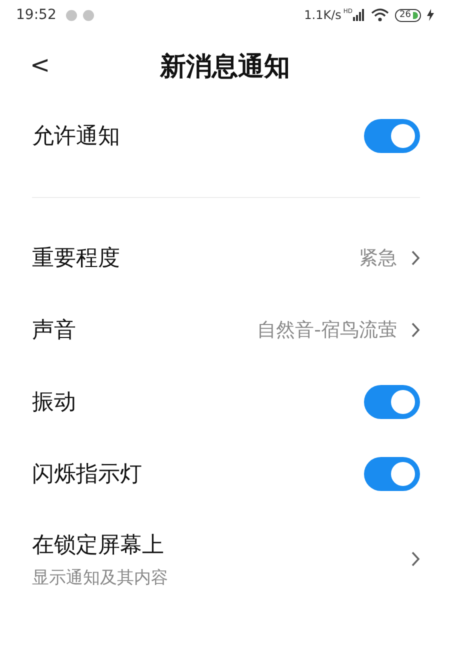 This screenshot has width=450, height=648. I want to click on setting-label: 振动, so click(54, 403).